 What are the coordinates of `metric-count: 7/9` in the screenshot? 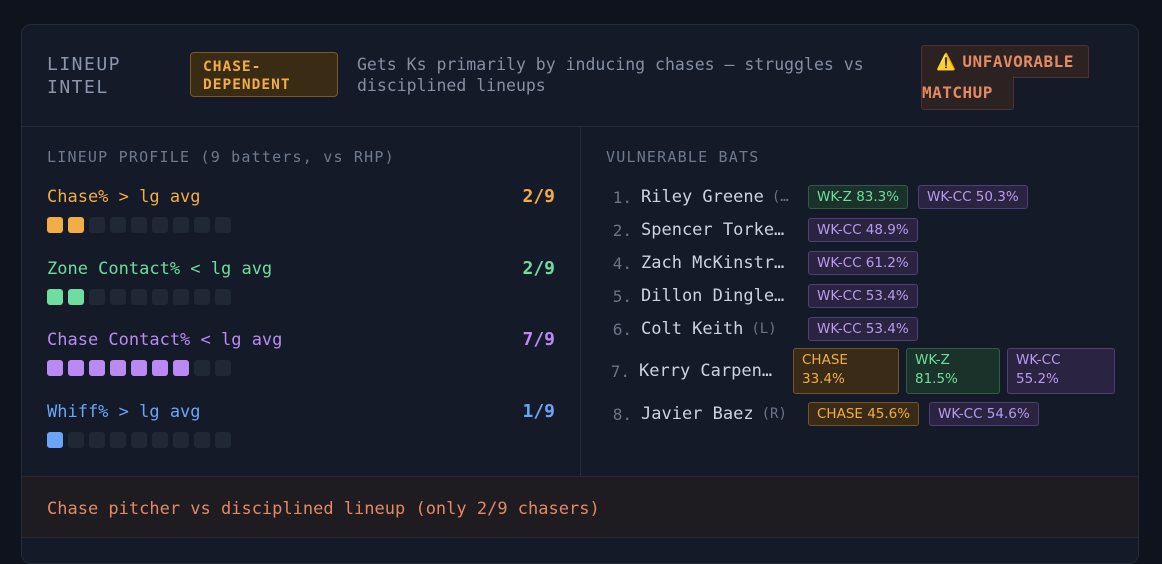 It's located at (538, 339).